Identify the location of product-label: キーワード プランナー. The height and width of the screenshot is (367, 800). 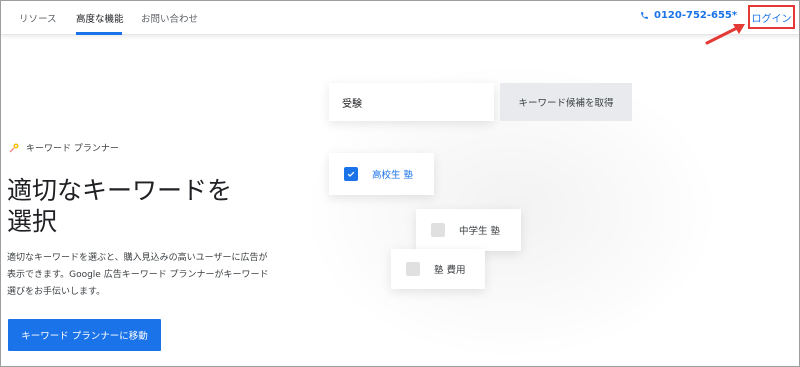
(63, 147).